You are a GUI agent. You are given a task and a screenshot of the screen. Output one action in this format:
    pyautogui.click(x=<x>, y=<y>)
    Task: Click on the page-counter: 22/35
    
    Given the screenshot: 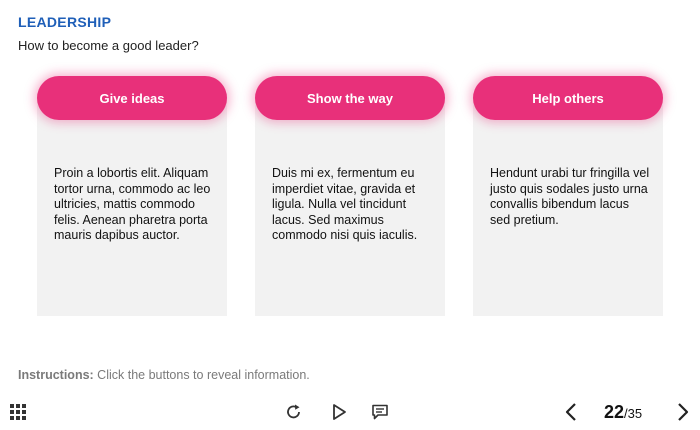 What is the action you would take?
    pyautogui.click(x=623, y=412)
    